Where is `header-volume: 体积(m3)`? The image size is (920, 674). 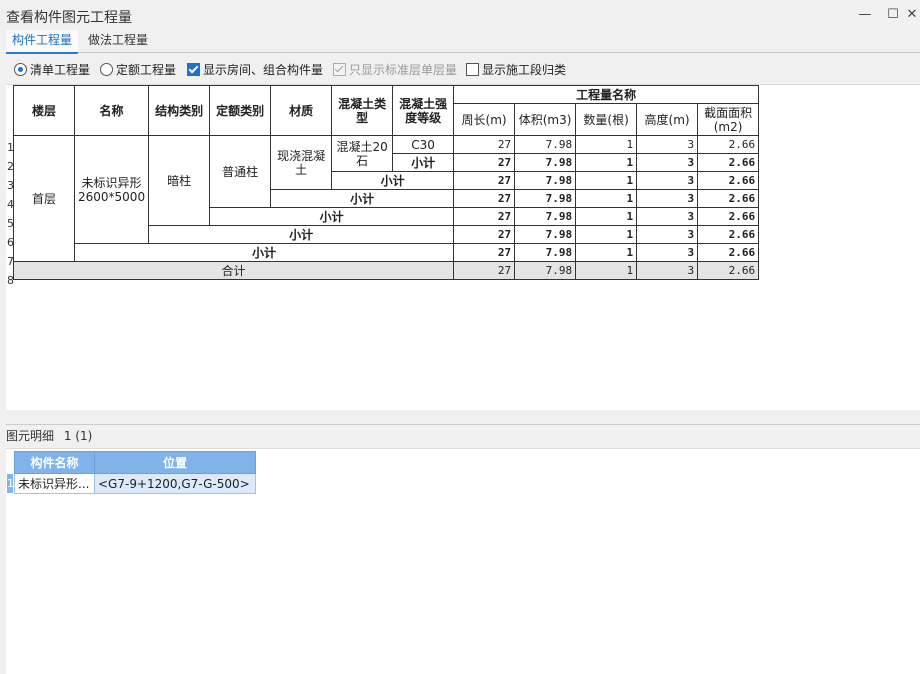 header-volume: 体积(m3) is located at coordinates (545, 119).